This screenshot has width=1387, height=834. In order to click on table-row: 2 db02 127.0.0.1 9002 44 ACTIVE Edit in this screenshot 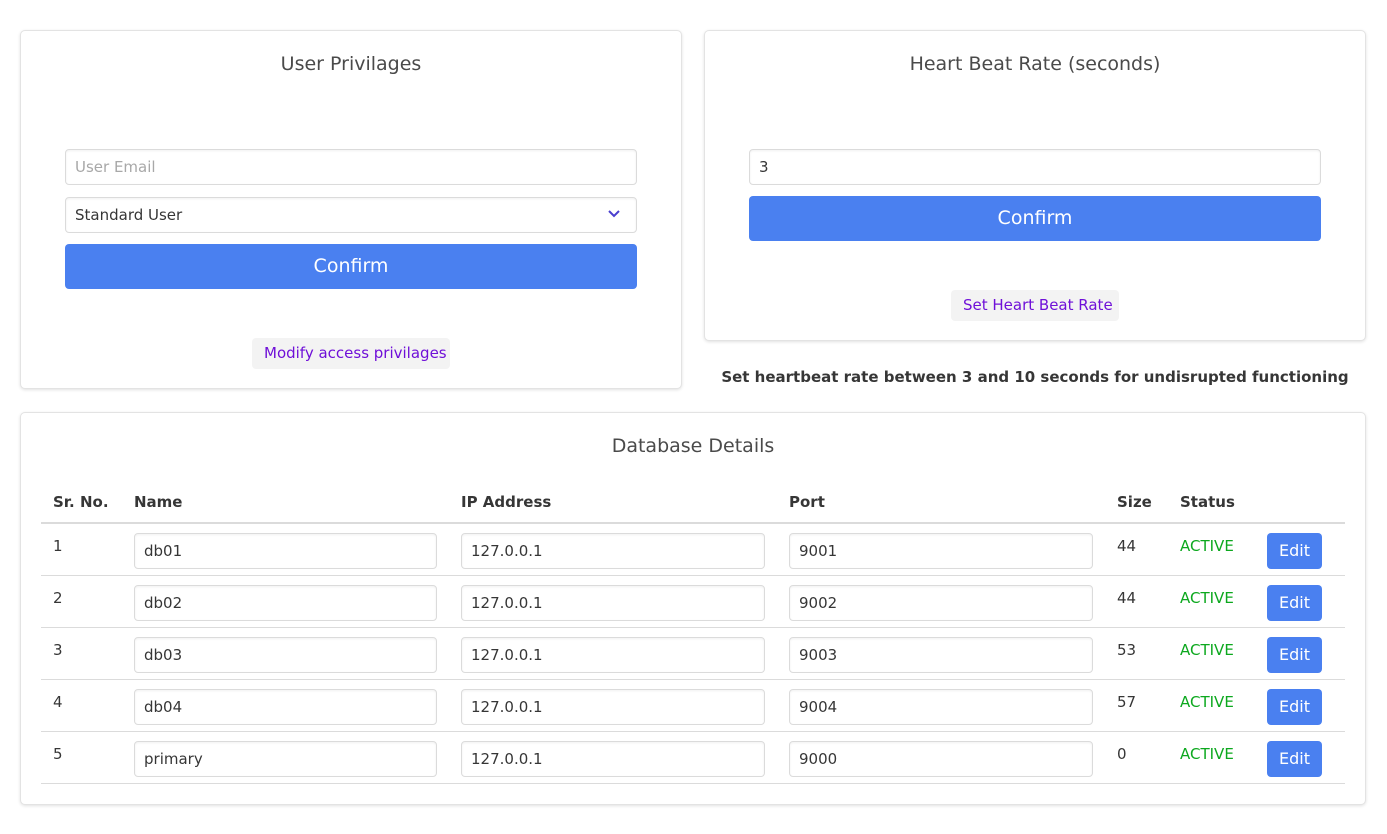, I will do `click(693, 601)`.